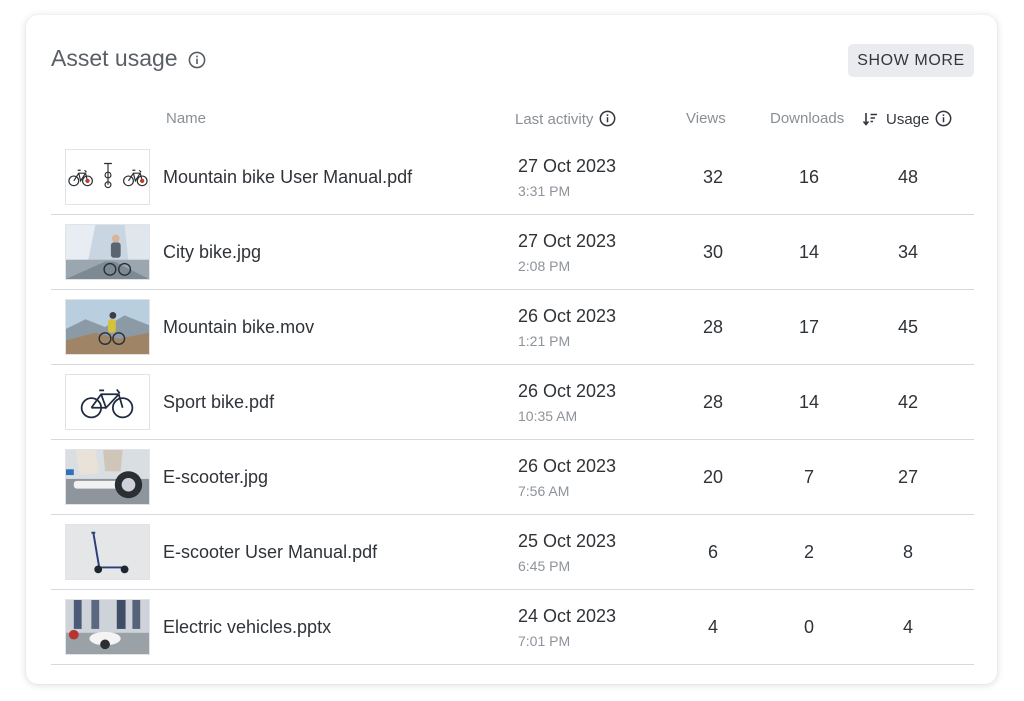 The width and height of the screenshot is (1024, 701). Describe the element at coordinates (808, 552) in the screenshot. I see `downloads-count: 2` at that location.